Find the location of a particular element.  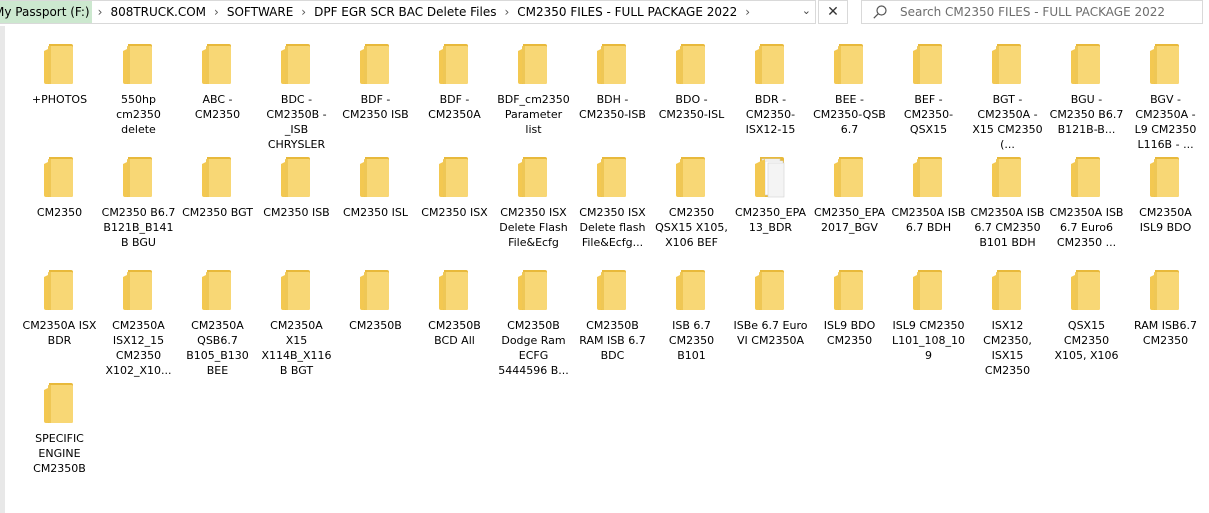

folder-item: CM2350 ISX is located at coordinates (454, 211).